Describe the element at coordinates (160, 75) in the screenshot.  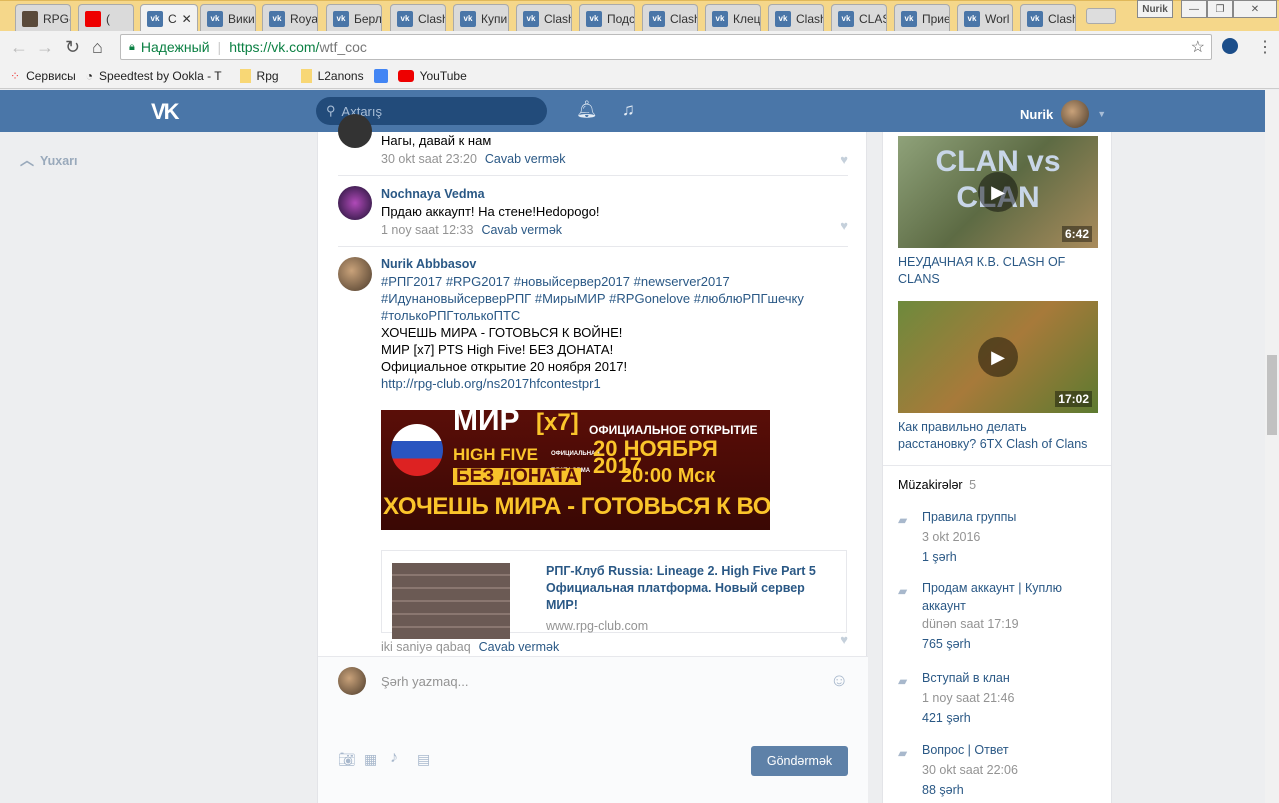
I see `bookmark-label: Speedtest by Ookla - T` at that location.